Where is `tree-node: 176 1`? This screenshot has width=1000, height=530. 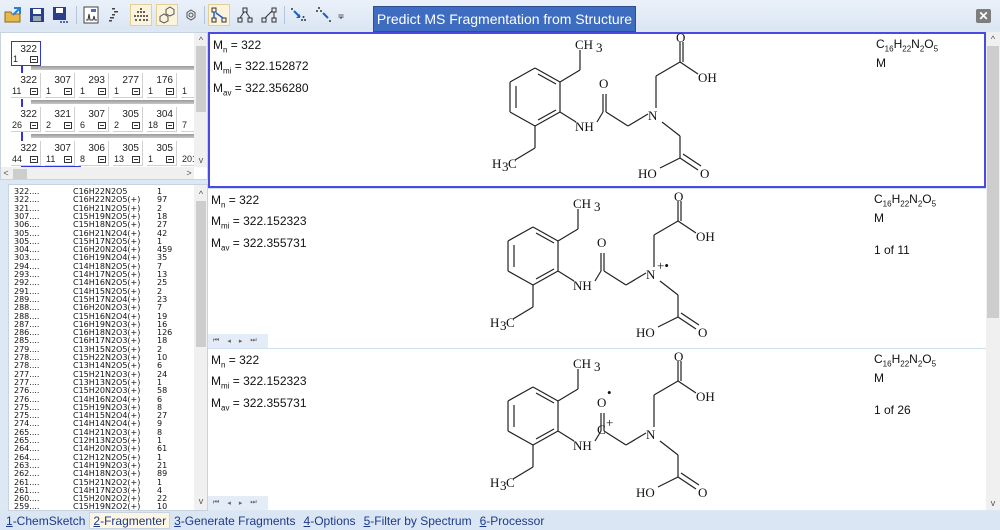 tree-node: 176 1 is located at coordinates (162, 85).